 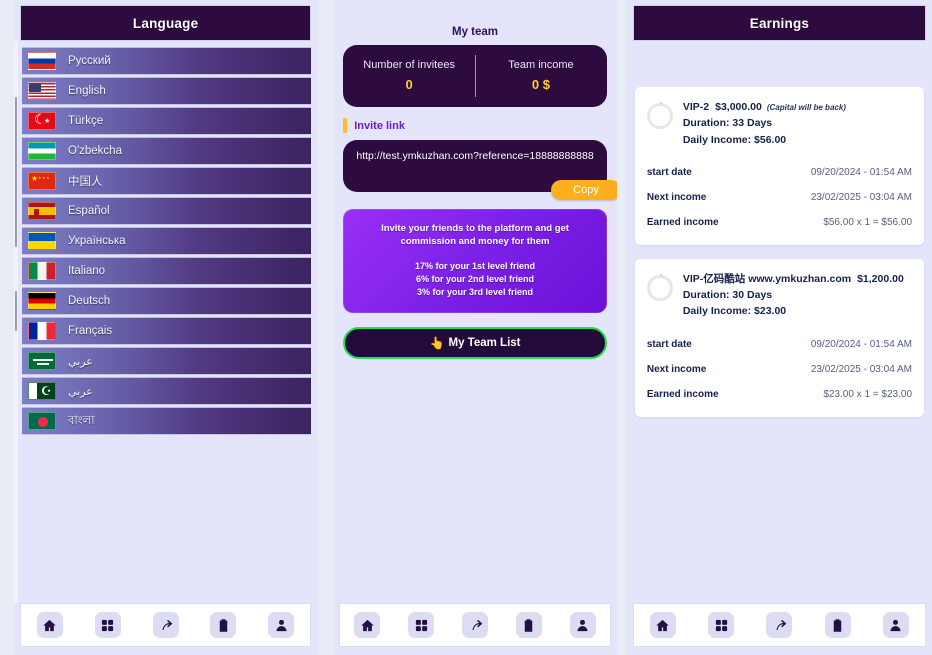 I want to click on language-scrollbar-thumb, so click(x=16, y=172).